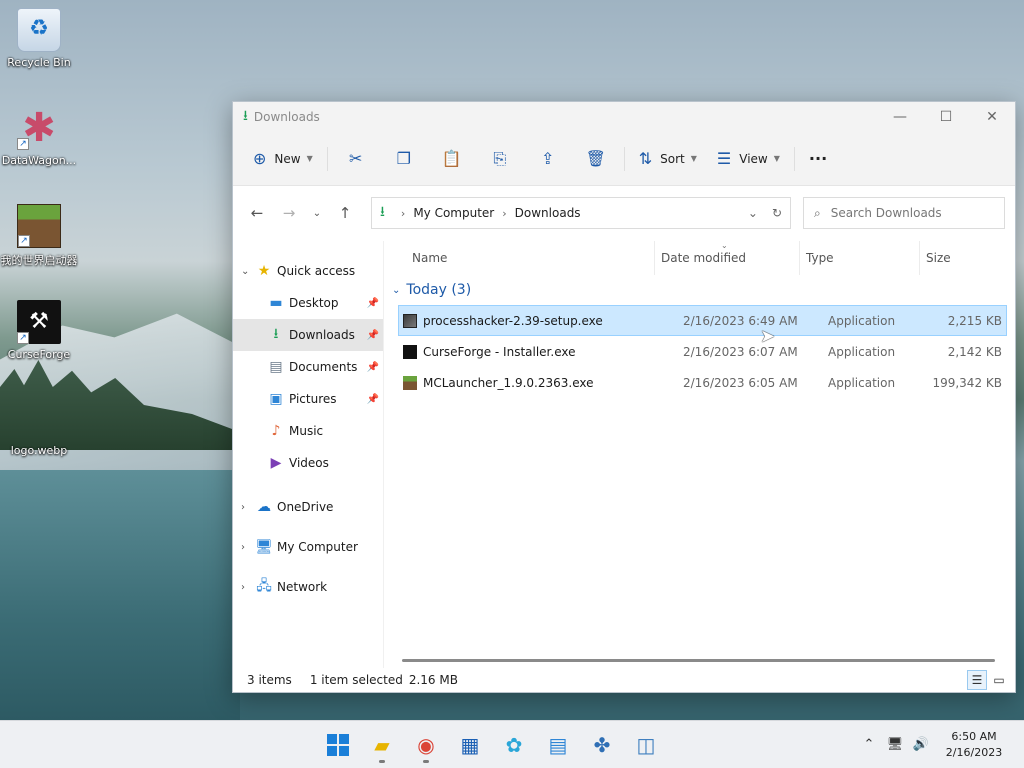  Describe the element at coordinates (269, 680) in the screenshot. I see `item-count: 3 items` at that location.